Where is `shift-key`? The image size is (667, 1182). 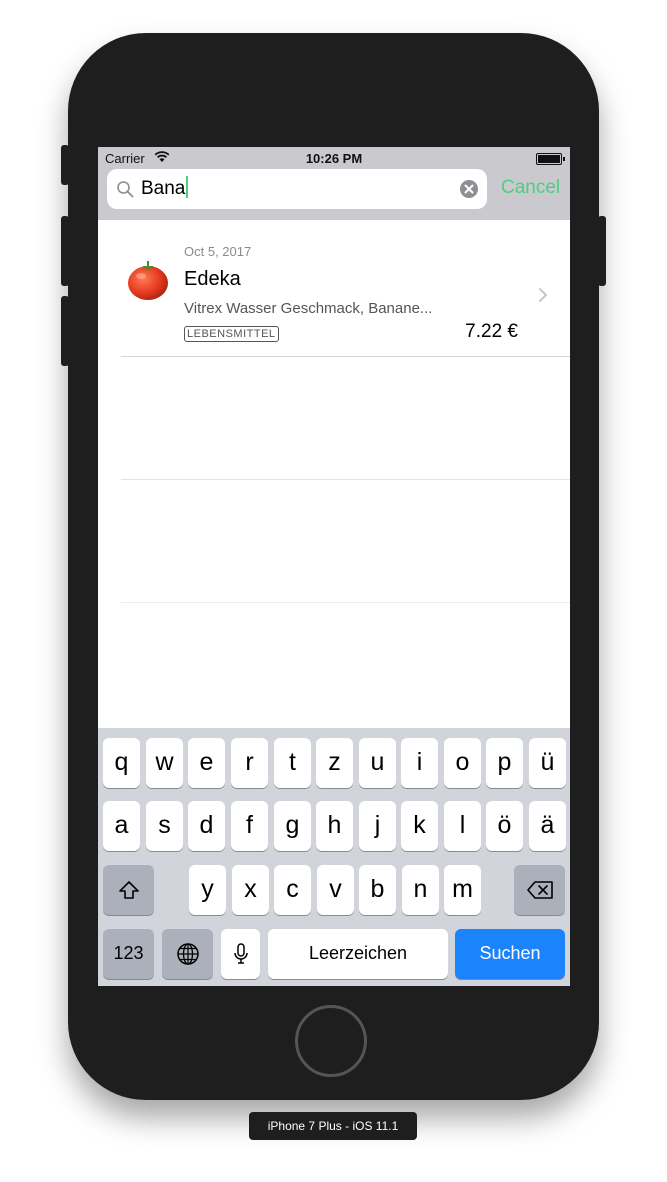 shift-key is located at coordinates (128, 890).